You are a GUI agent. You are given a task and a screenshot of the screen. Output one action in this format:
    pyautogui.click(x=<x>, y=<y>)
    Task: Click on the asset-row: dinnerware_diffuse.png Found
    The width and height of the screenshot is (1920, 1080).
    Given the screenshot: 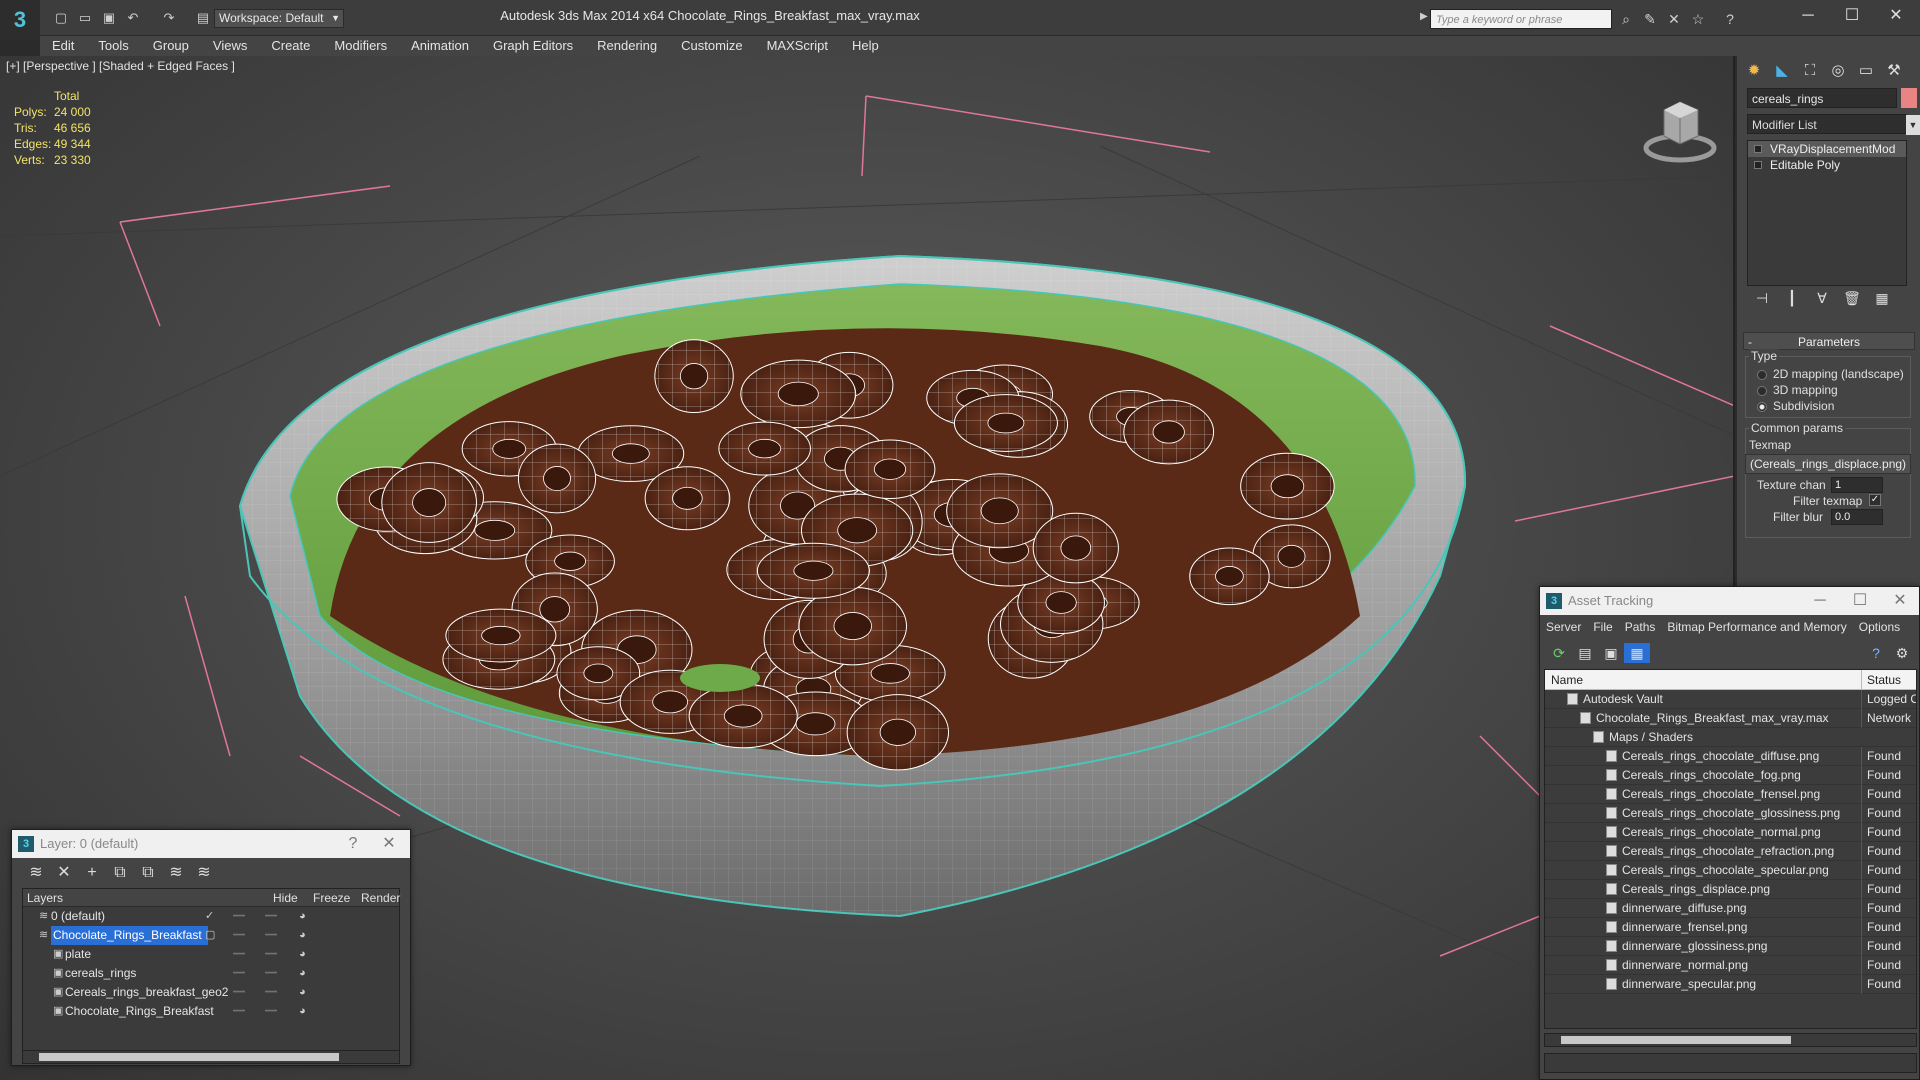 What is the action you would take?
    pyautogui.click(x=1730, y=908)
    